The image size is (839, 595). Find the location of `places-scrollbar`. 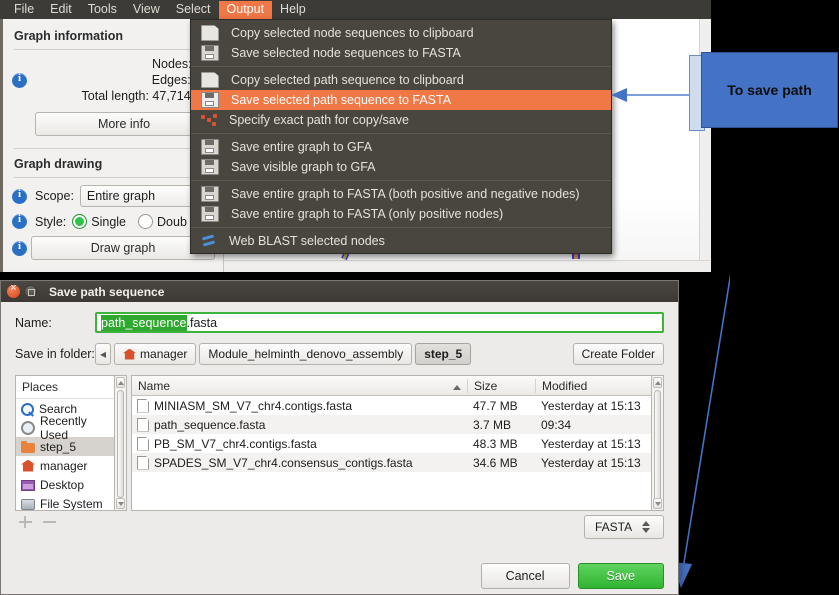

places-scrollbar is located at coordinates (120, 443).